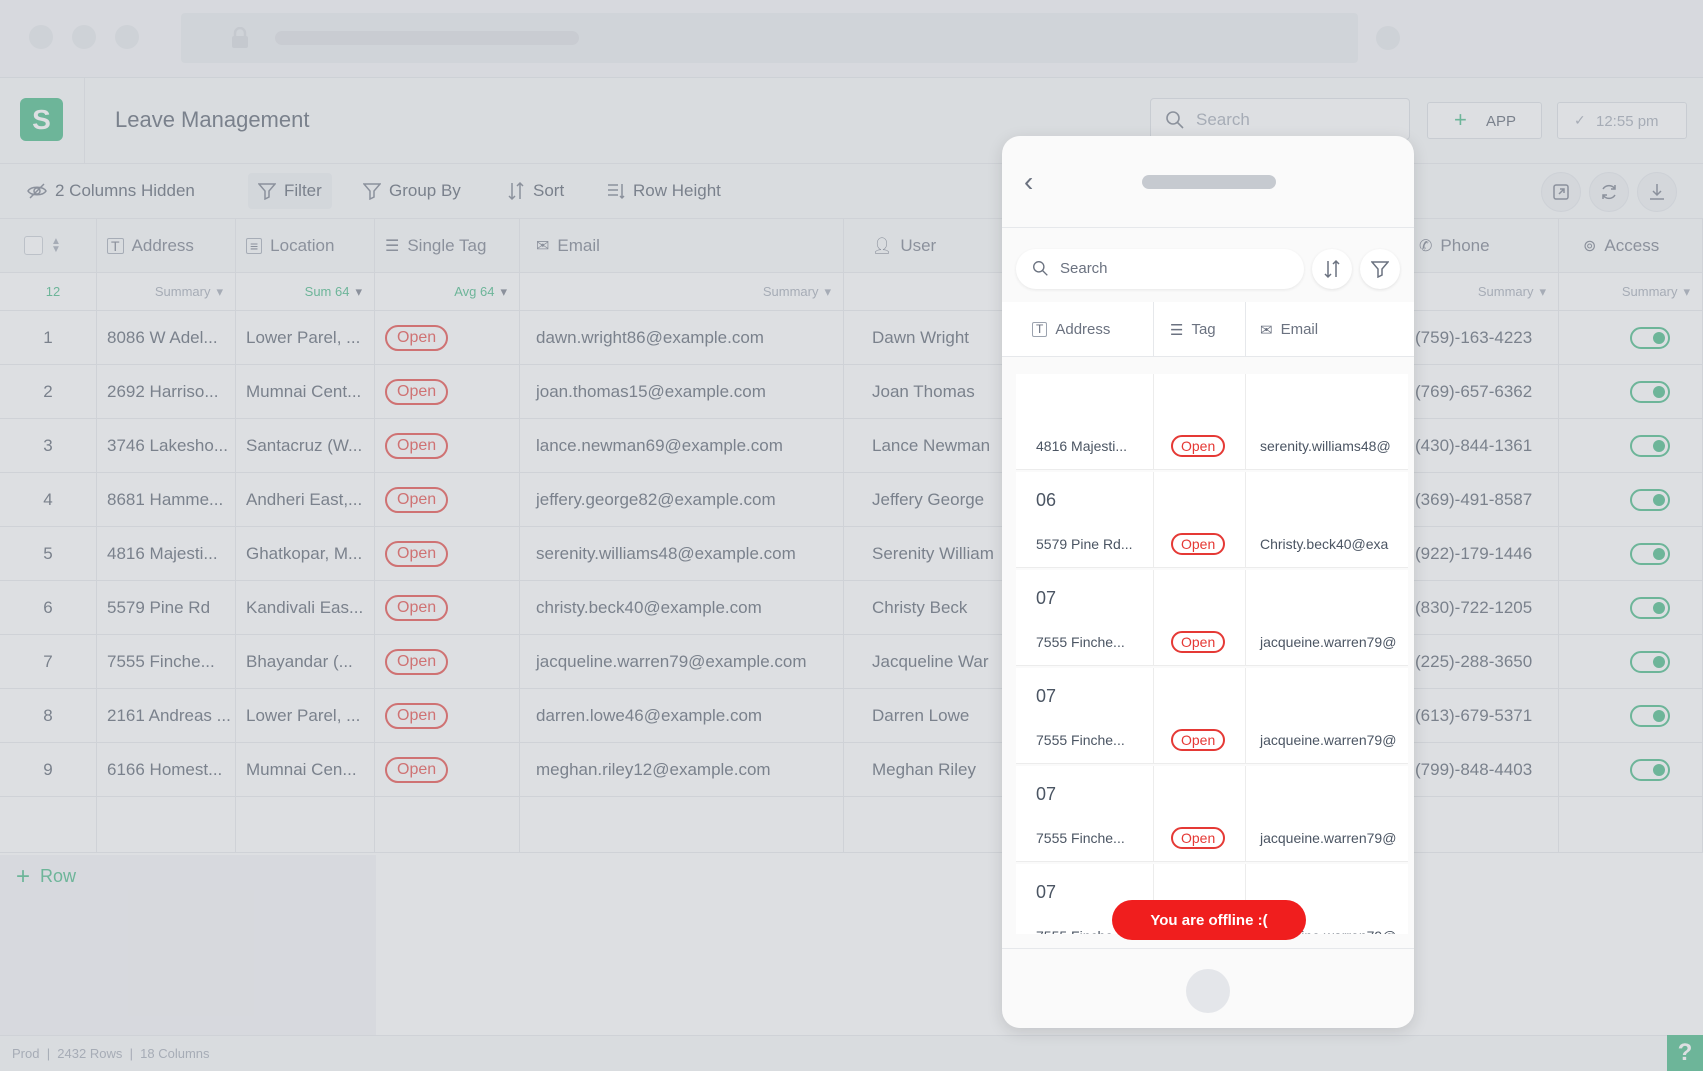  I want to click on mobile-title-placeholder, so click(1209, 182).